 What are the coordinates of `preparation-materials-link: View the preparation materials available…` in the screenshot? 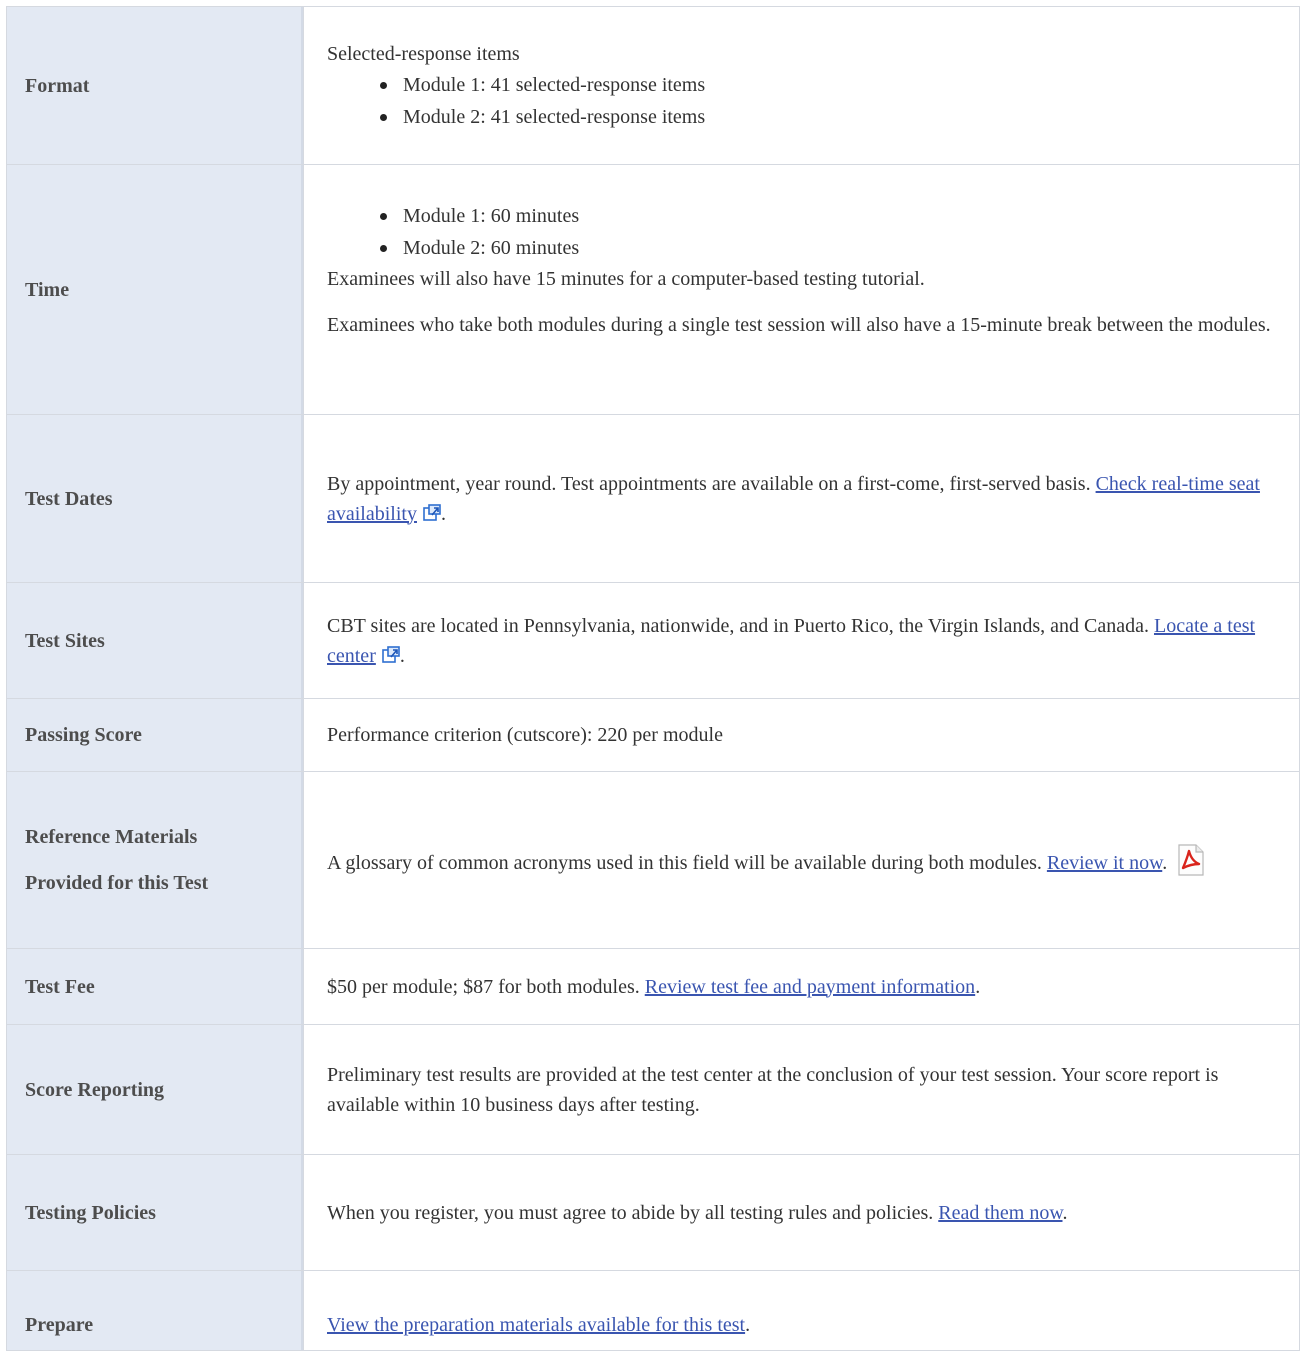 It's located at (536, 1325).